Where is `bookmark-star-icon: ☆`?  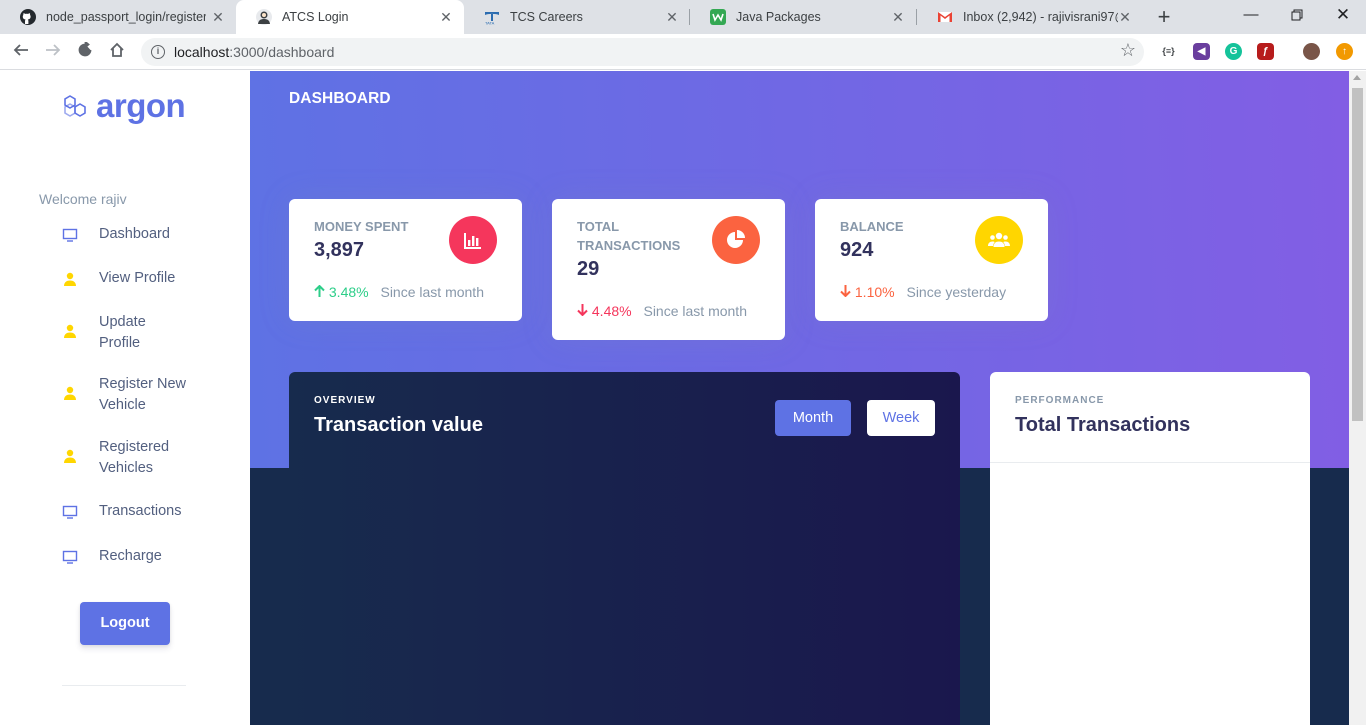
bookmark-star-icon: ☆ is located at coordinates (1128, 50).